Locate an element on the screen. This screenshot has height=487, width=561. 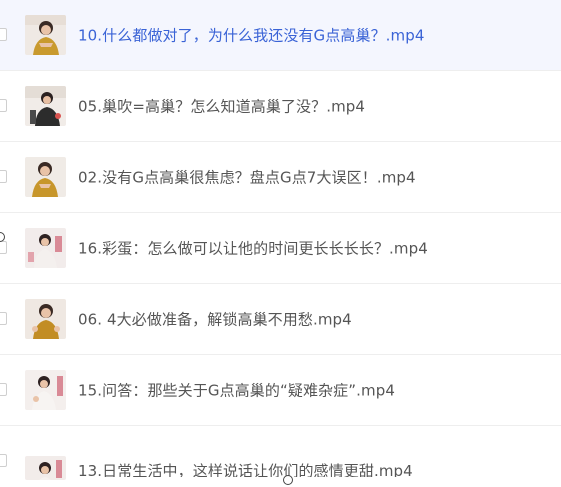
file-row: 06. 4大必做准备，解锁高巢不用愁.mp4 is located at coordinates (280, 319).